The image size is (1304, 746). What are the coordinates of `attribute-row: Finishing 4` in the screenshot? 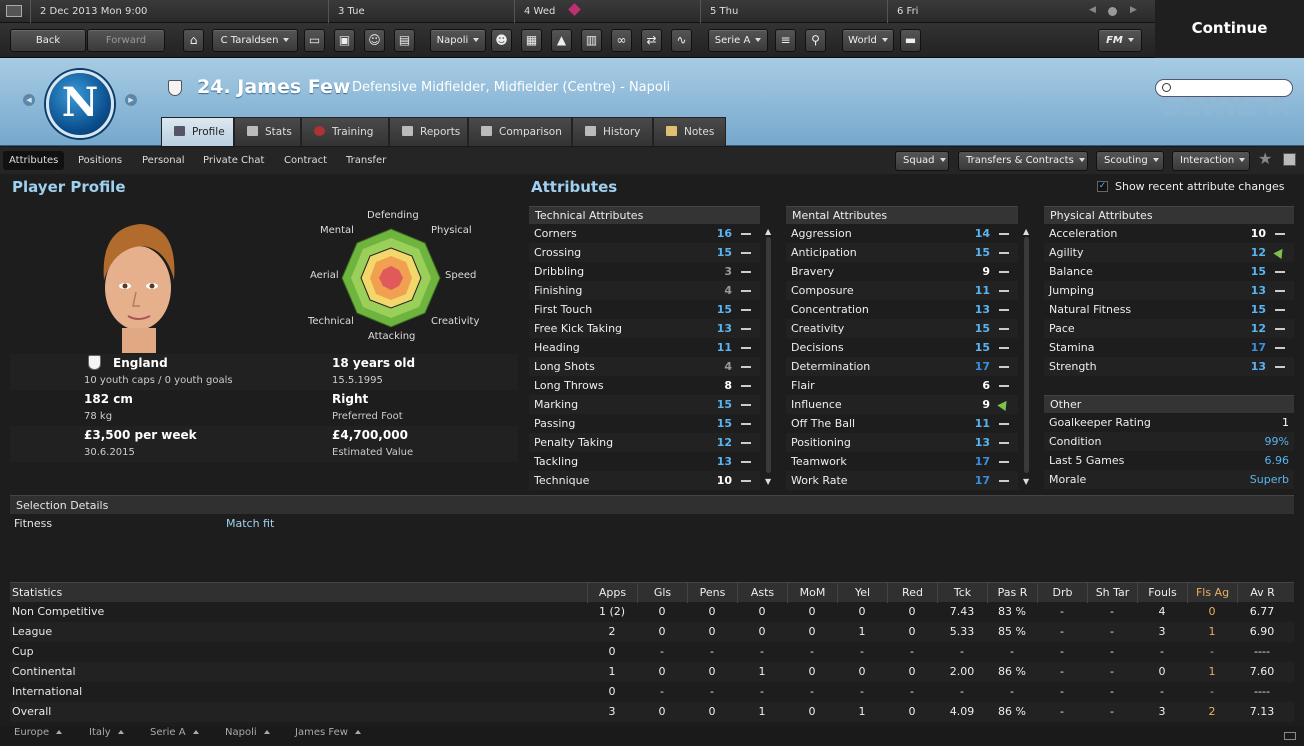 It's located at (644, 290).